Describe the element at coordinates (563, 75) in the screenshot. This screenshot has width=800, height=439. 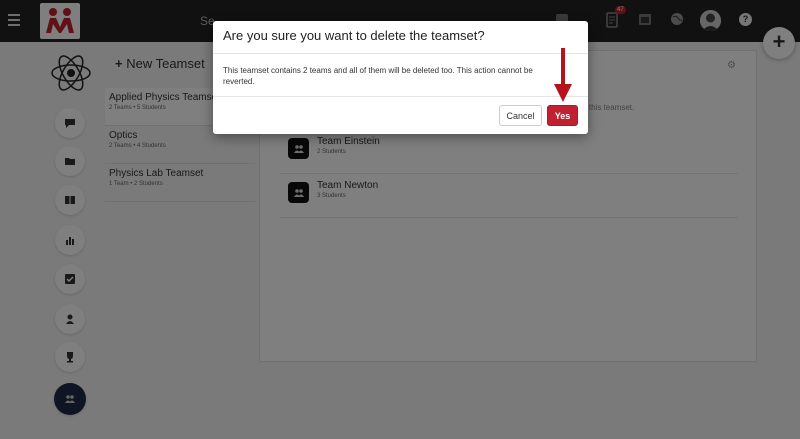
I see `down-arrow-annotation-icon` at that location.